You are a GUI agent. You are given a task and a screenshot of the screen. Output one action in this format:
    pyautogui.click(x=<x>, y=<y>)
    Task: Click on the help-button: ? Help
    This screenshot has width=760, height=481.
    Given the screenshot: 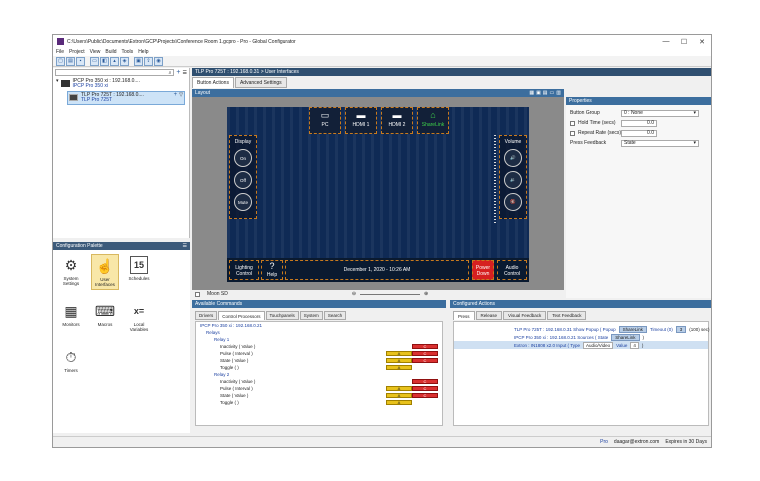 What is the action you would take?
    pyautogui.click(x=272, y=270)
    